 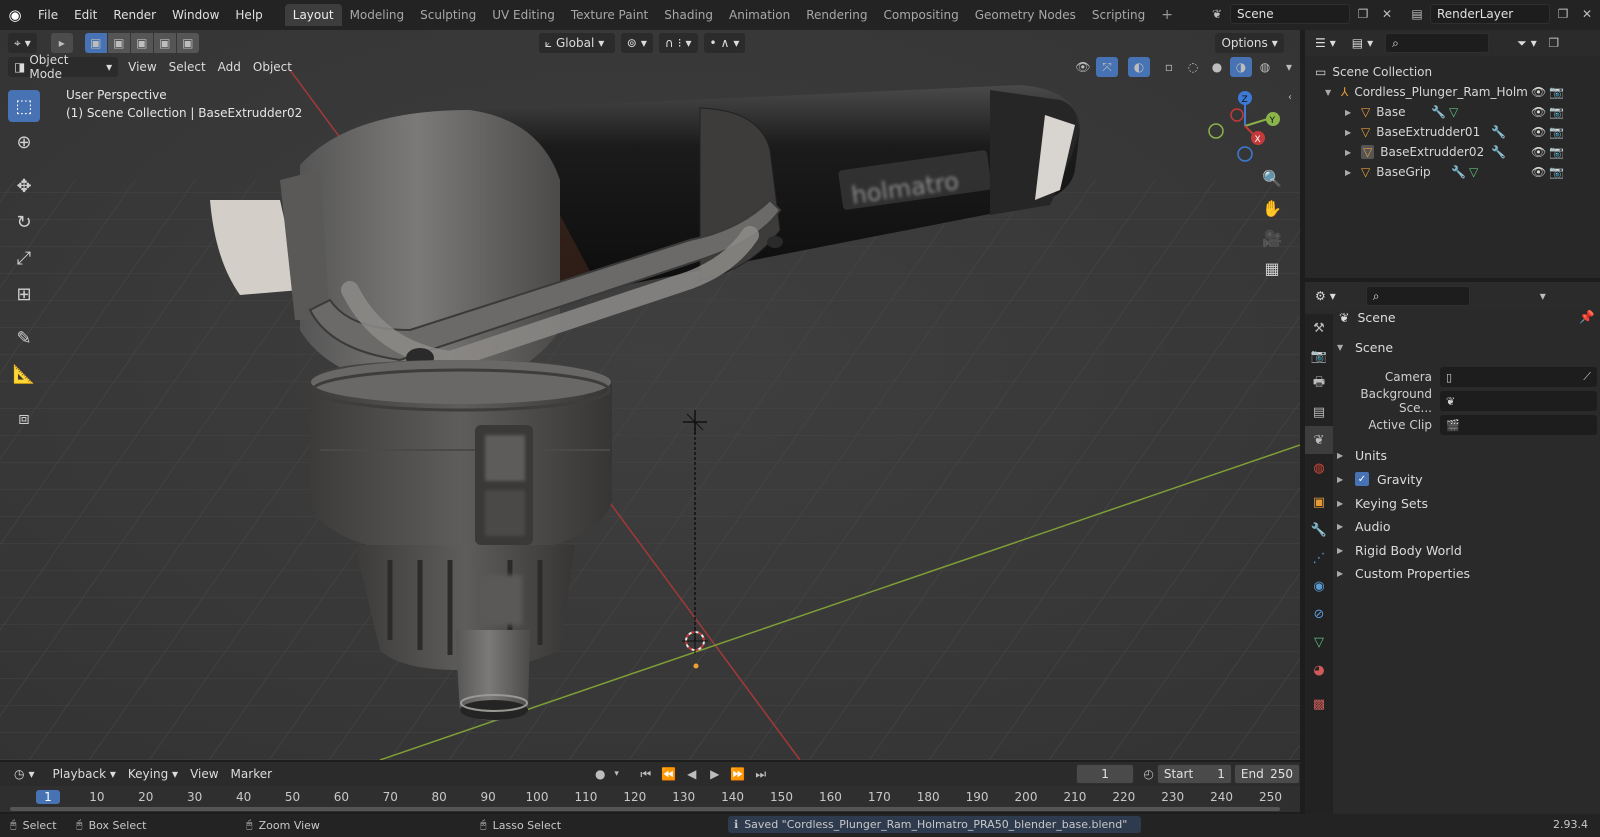 I want to click on zoom-icon: 🔍, so click(x=1272, y=178).